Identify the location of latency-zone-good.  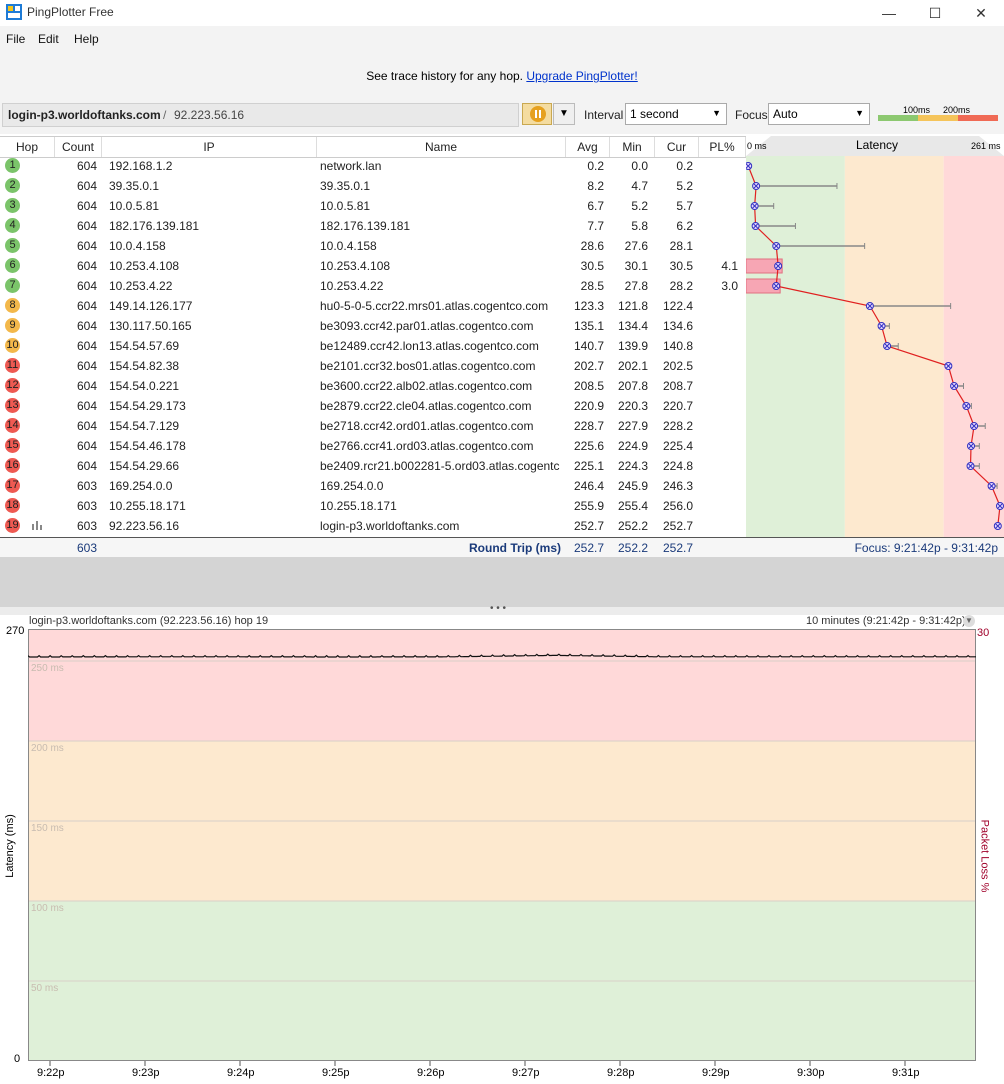
(795, 346).